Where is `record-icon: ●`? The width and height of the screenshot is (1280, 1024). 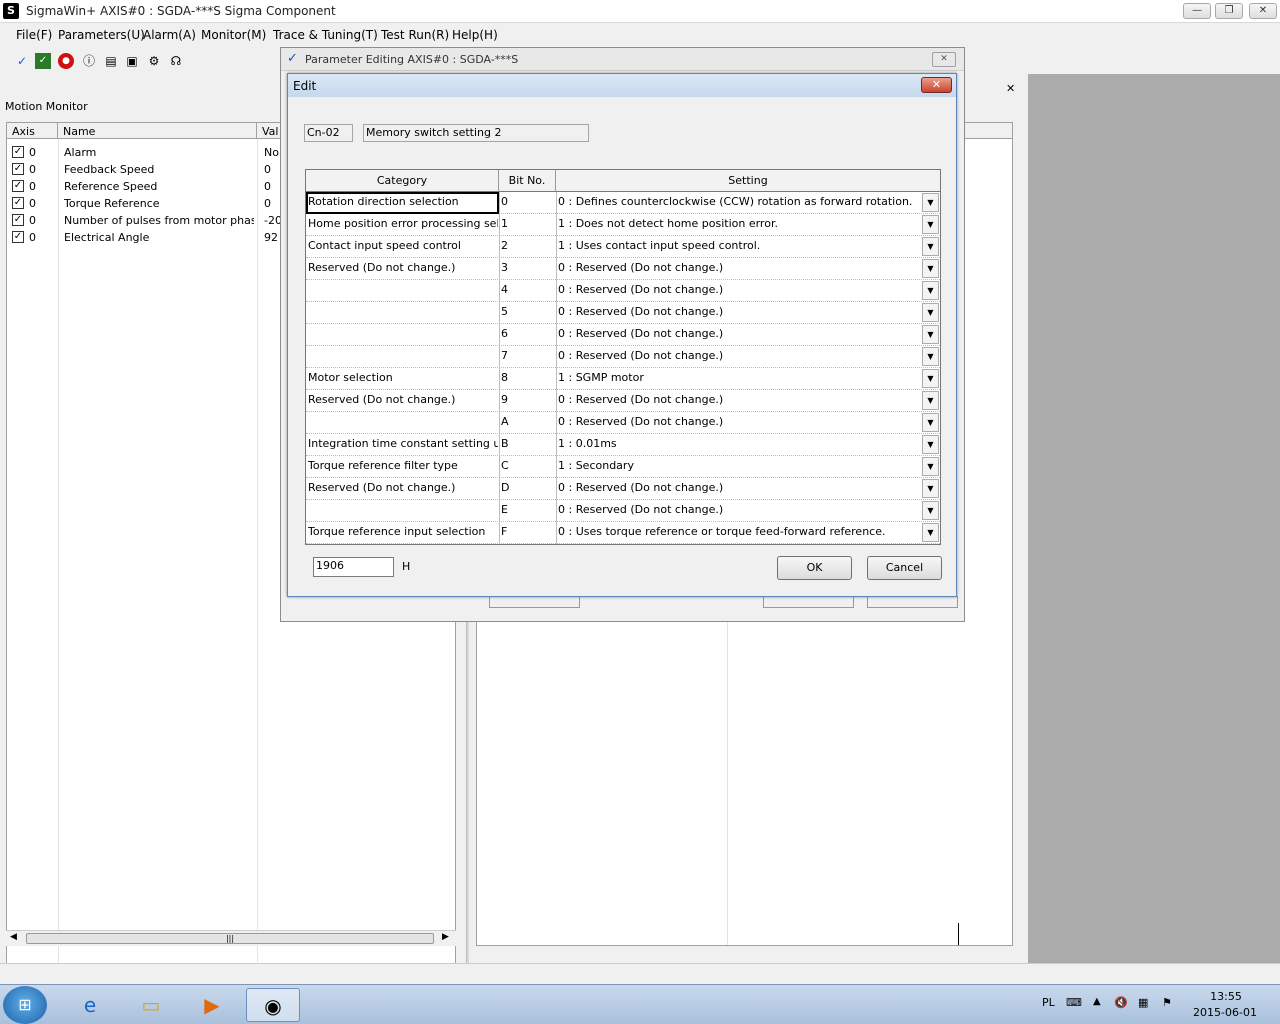
record-icon: ● is located at coordinates (66, 61).